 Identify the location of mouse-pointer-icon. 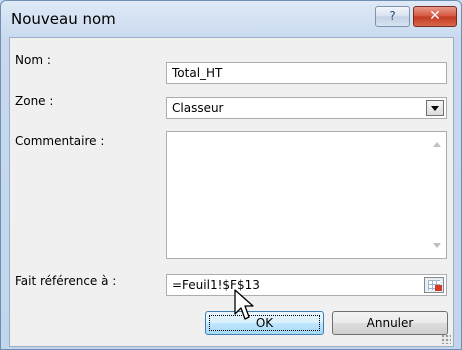
(244, 304).